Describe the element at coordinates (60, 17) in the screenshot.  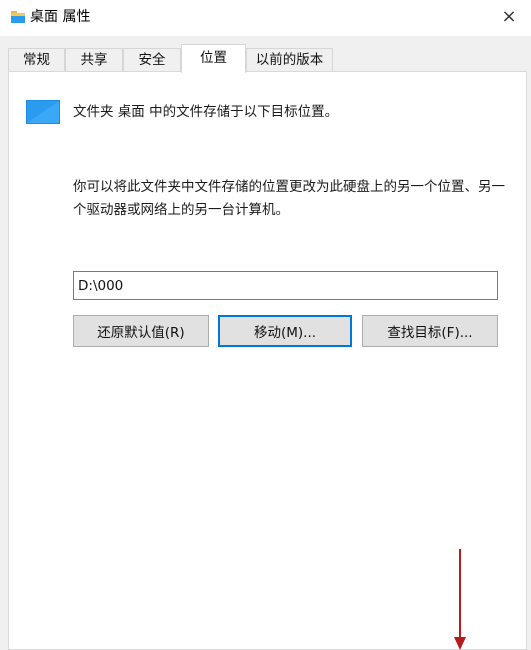
I see `window-title: 桌面 属性` at that location.